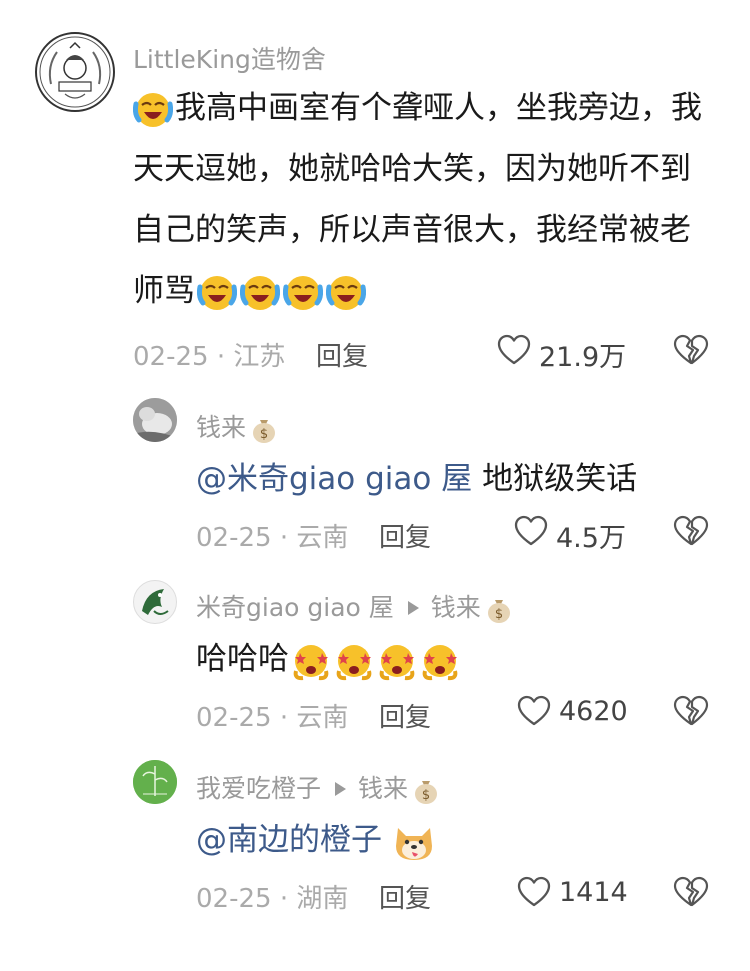 This screenshot has width=750, height=971. Describe the element at coordinates (155, 782) in the screenshot. I see `avatar-orange` at that location.